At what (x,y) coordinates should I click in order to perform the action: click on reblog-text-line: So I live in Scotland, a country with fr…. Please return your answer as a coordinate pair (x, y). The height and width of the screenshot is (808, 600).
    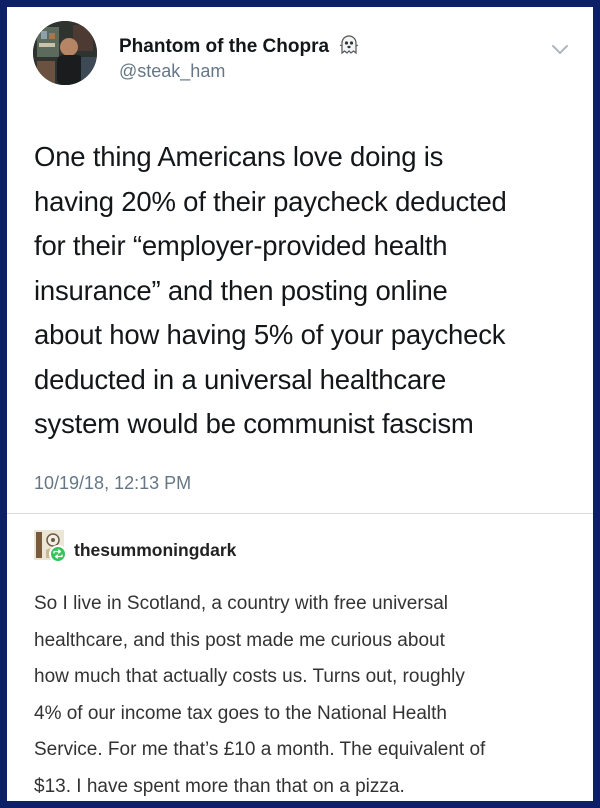
    Looking at the image, I should click on (241, 603).